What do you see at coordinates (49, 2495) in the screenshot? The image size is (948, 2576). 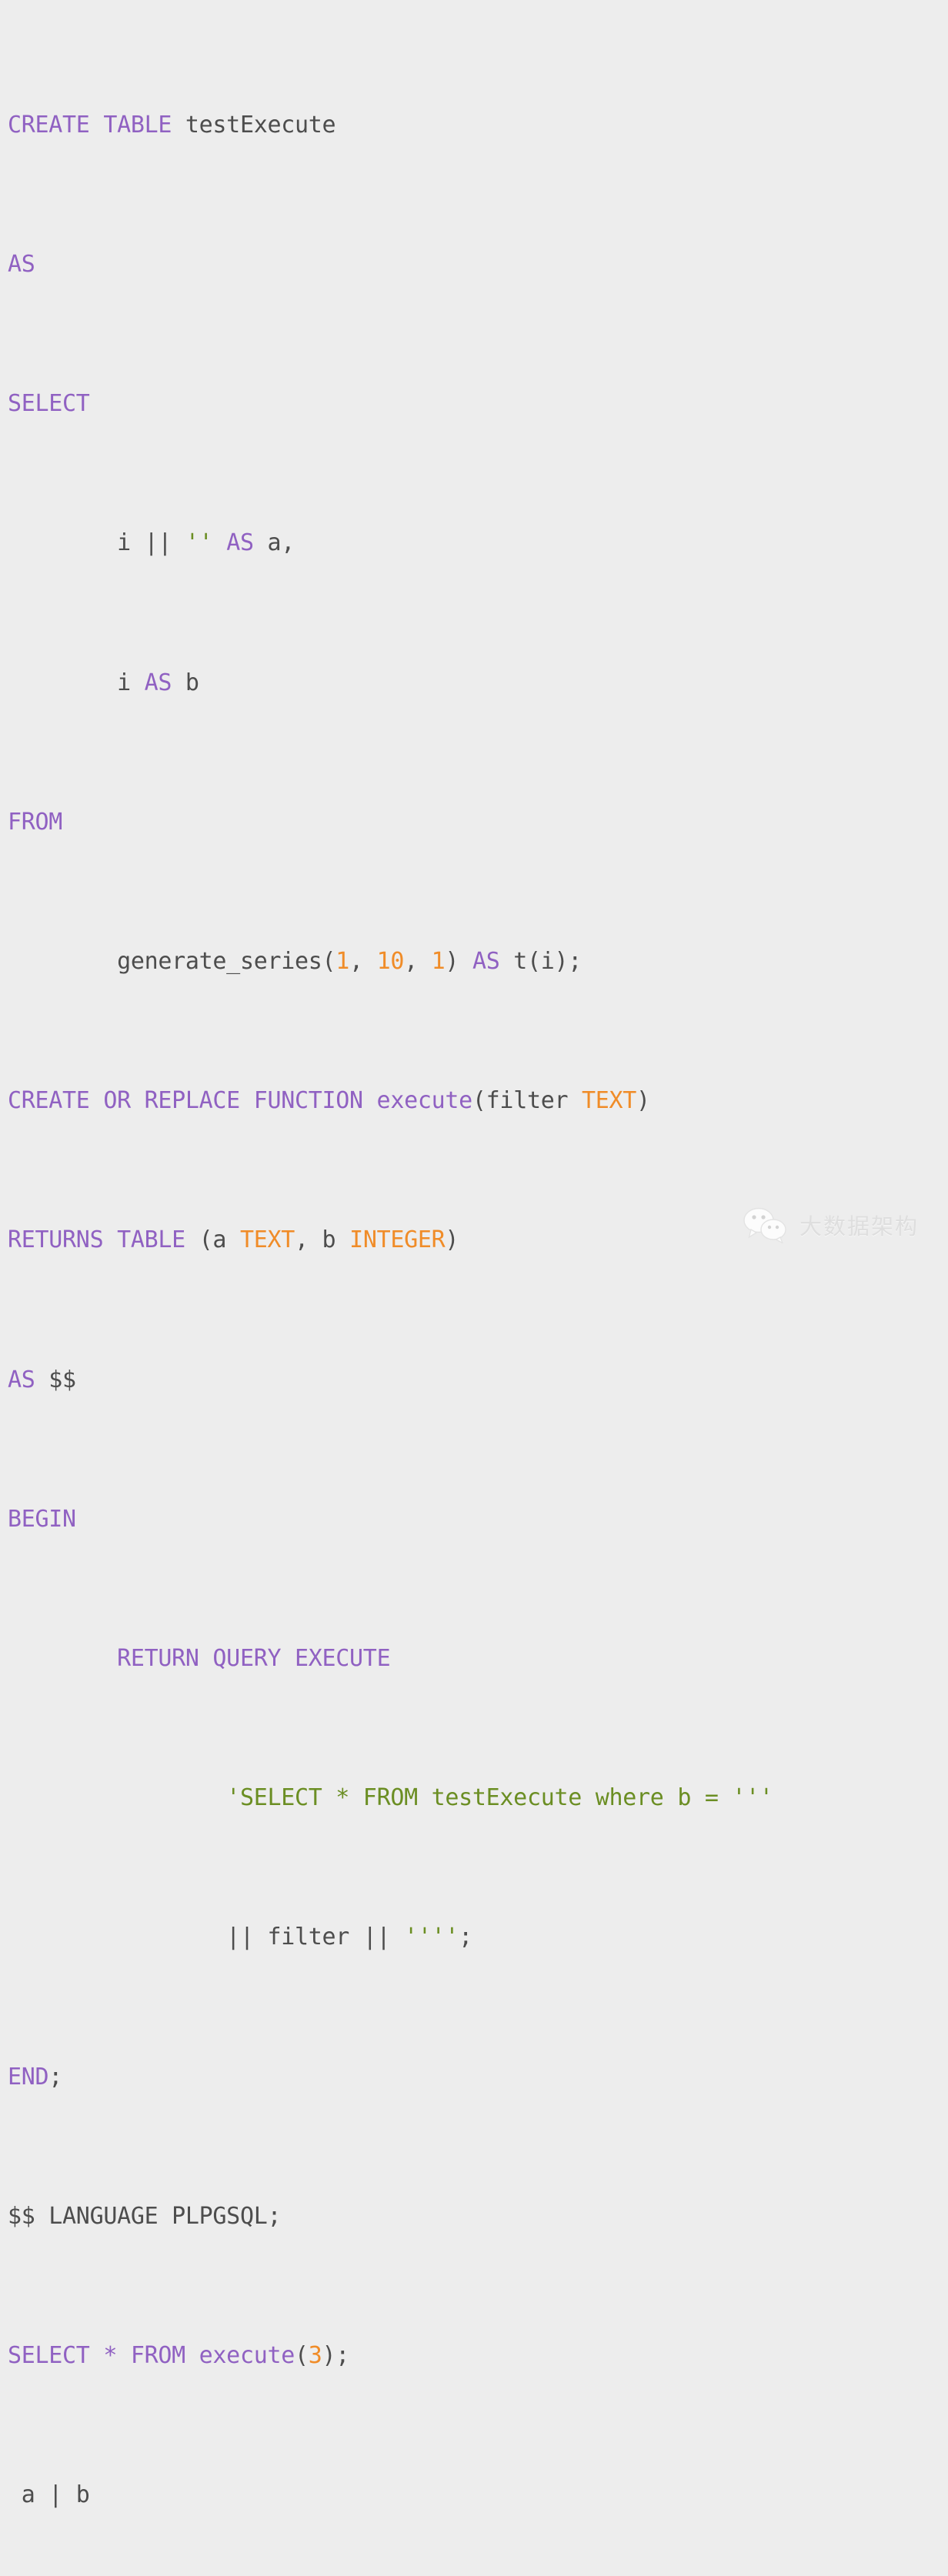 I see `result-header-1: a | b` at bounding box center [49, 2495].